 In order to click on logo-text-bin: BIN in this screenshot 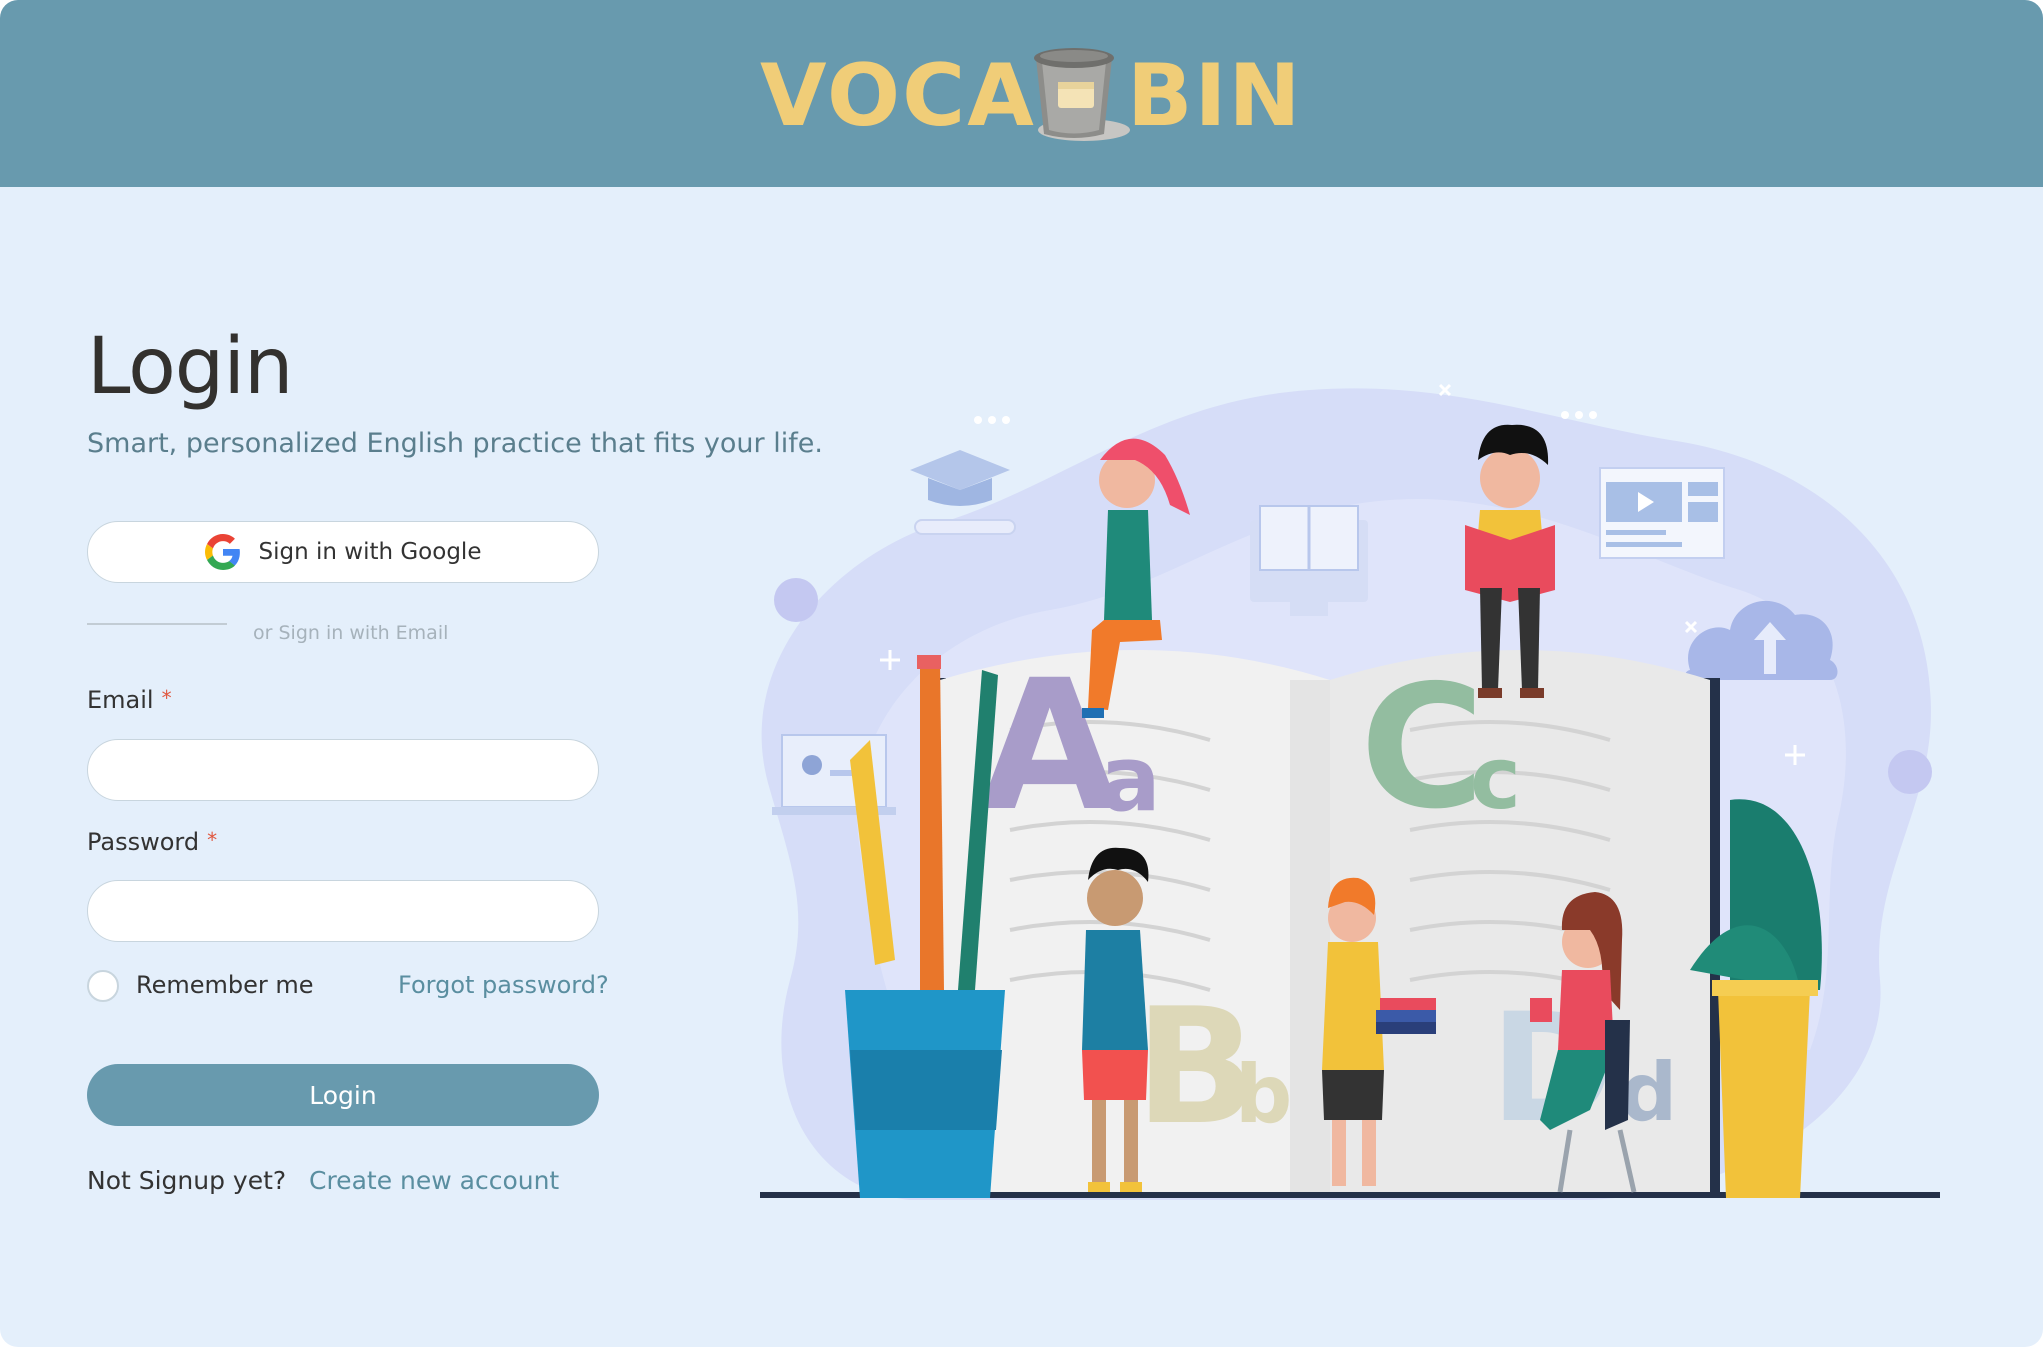, I will do `click(1215, 96)`.